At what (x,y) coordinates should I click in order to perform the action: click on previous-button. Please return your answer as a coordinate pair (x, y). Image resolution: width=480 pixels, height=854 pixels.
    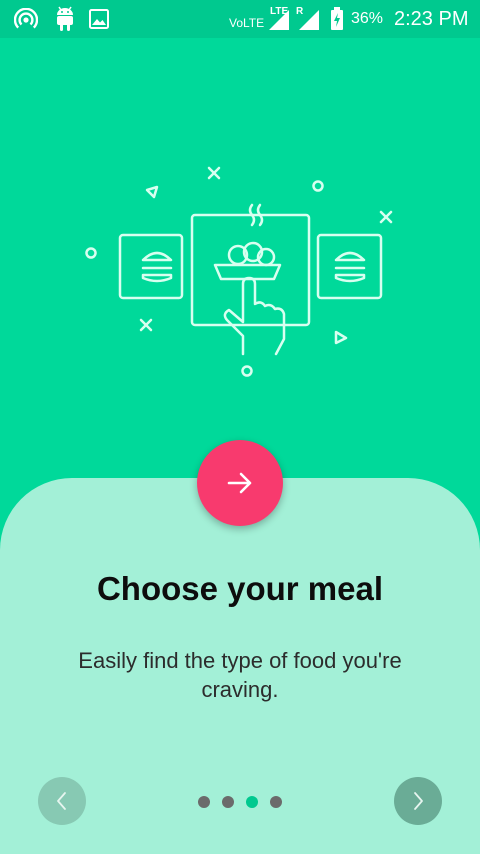
    Looking at the image, I should click on (62, 801).